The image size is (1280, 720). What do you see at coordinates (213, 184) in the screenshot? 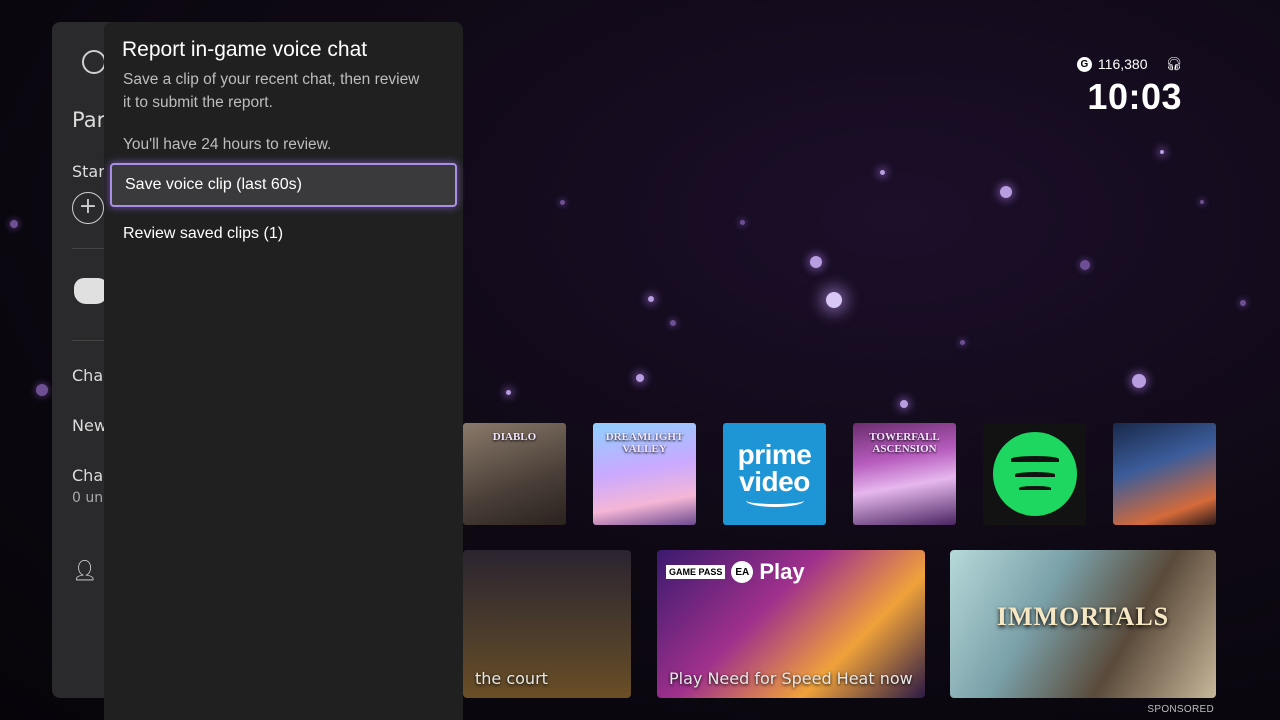
I see `option-label: Save voice clip (last 60s)` at bounding box center [213, 184].